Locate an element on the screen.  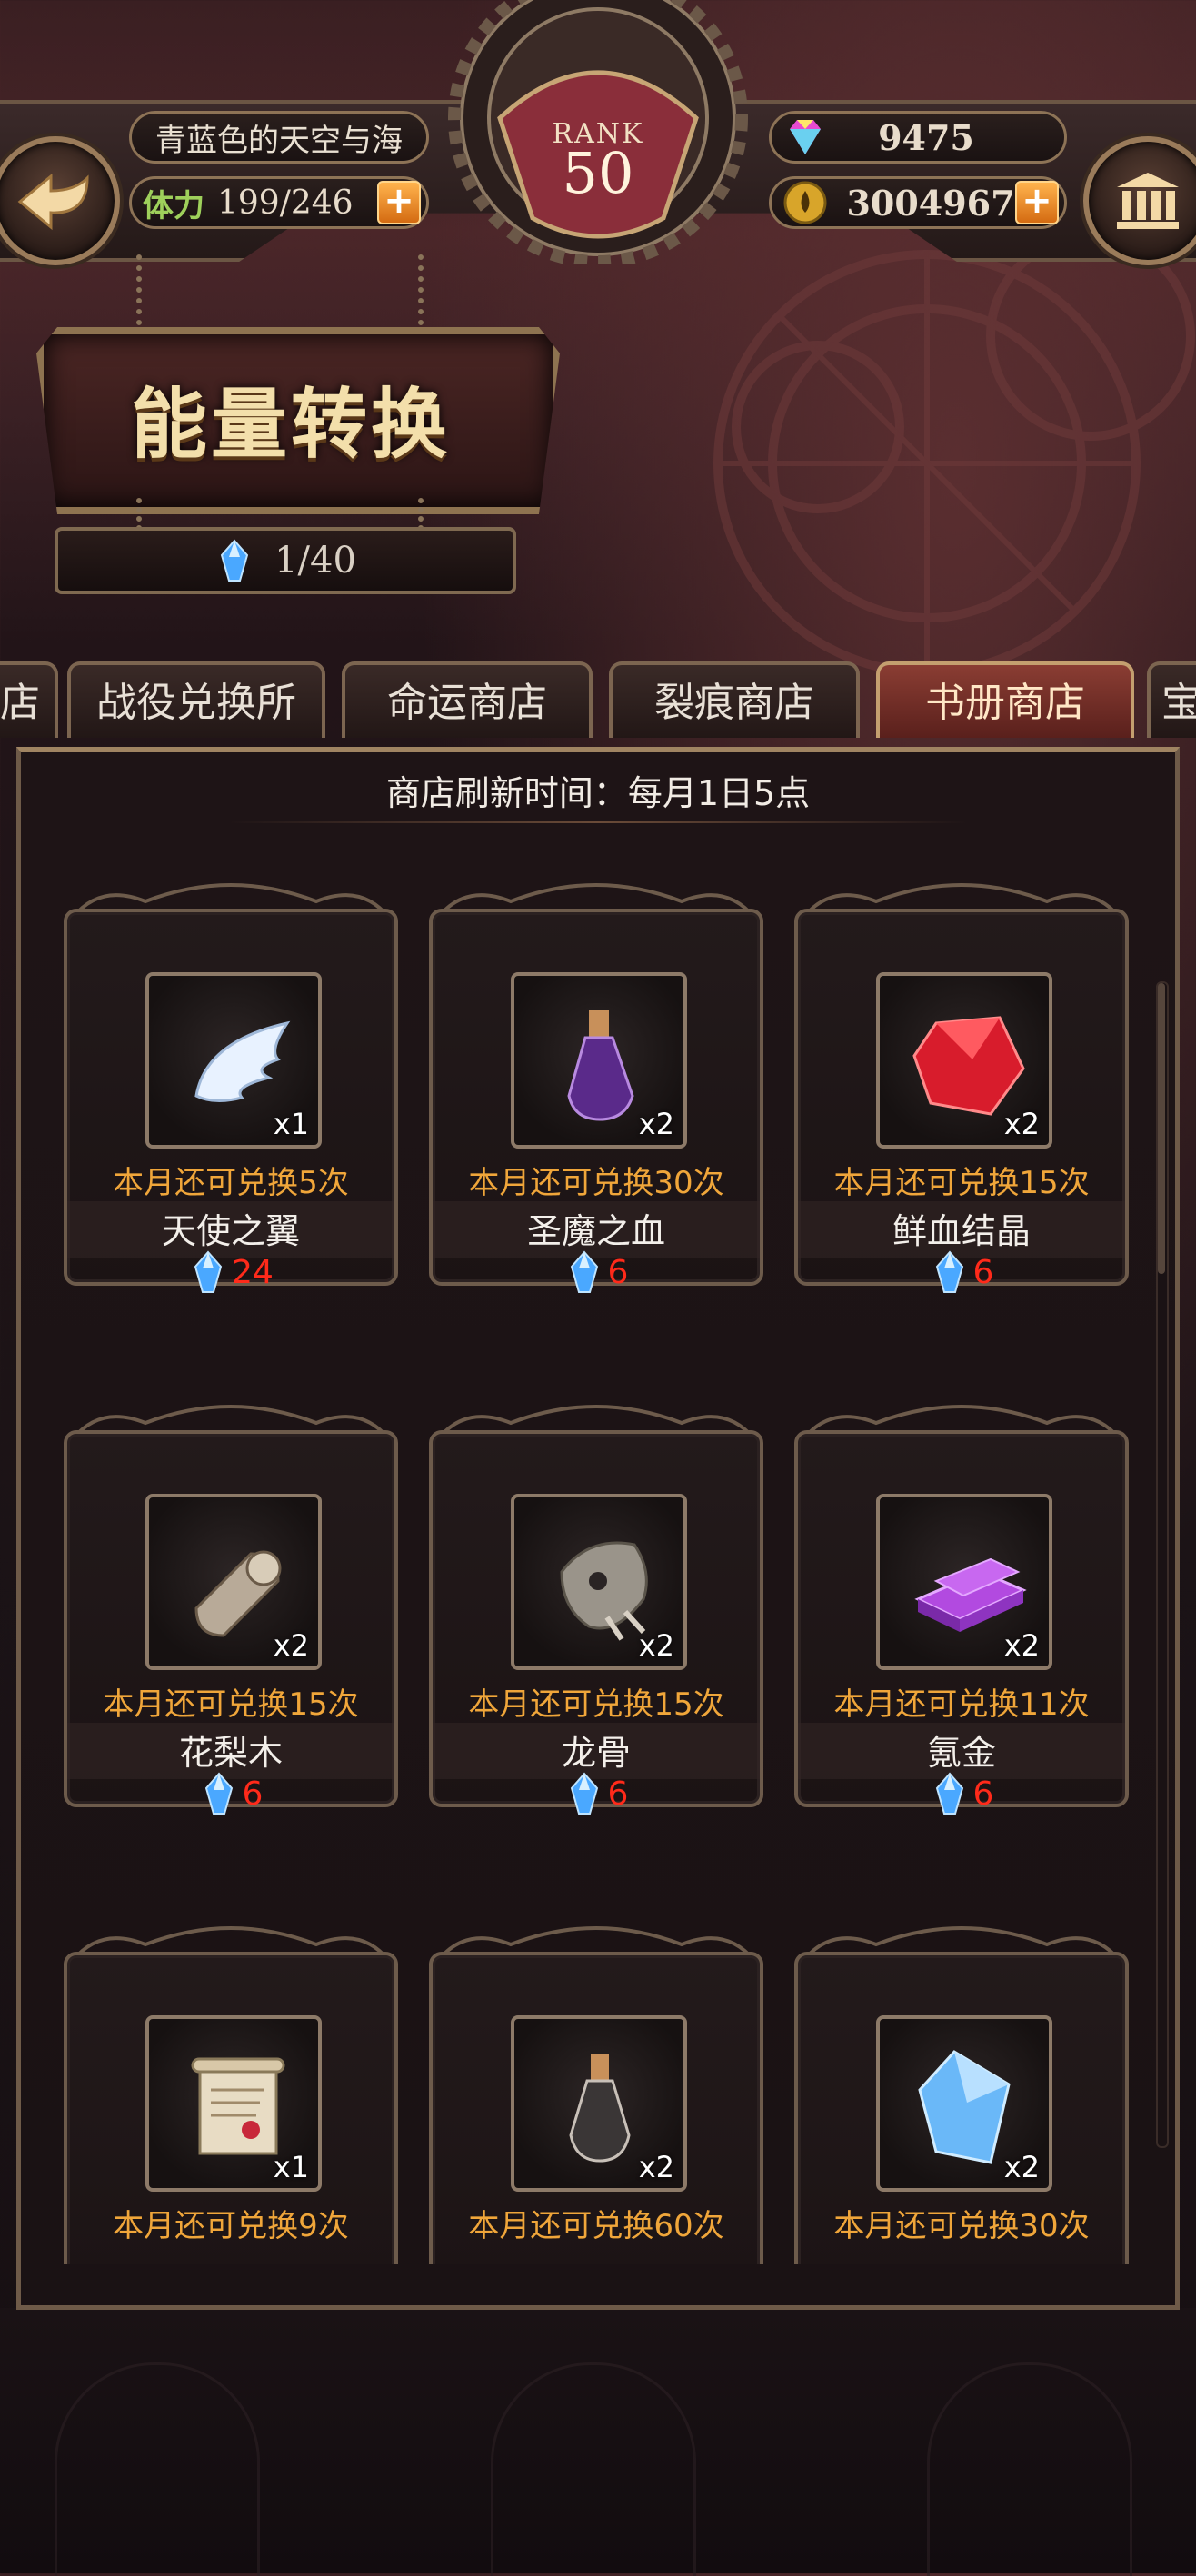
item-name: 龙骨 is located at coordinates (596, 1753).